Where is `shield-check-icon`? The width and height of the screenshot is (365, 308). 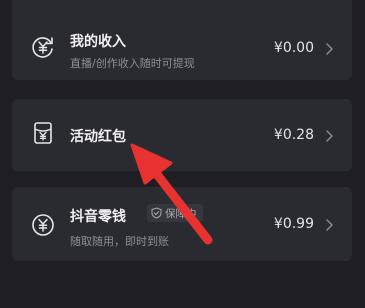
shield-check-icon is located at coordinates (156, 213).